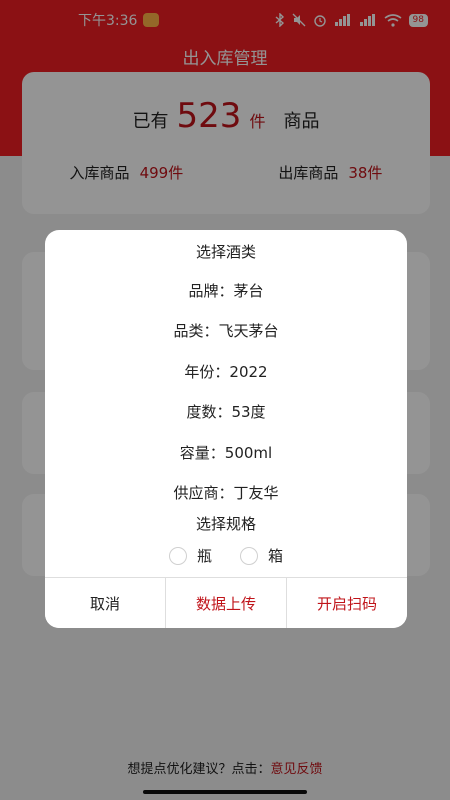 The height and width of the screenshot is (800, 450). I want to click on field-value: 茅台, so click(248, 291).